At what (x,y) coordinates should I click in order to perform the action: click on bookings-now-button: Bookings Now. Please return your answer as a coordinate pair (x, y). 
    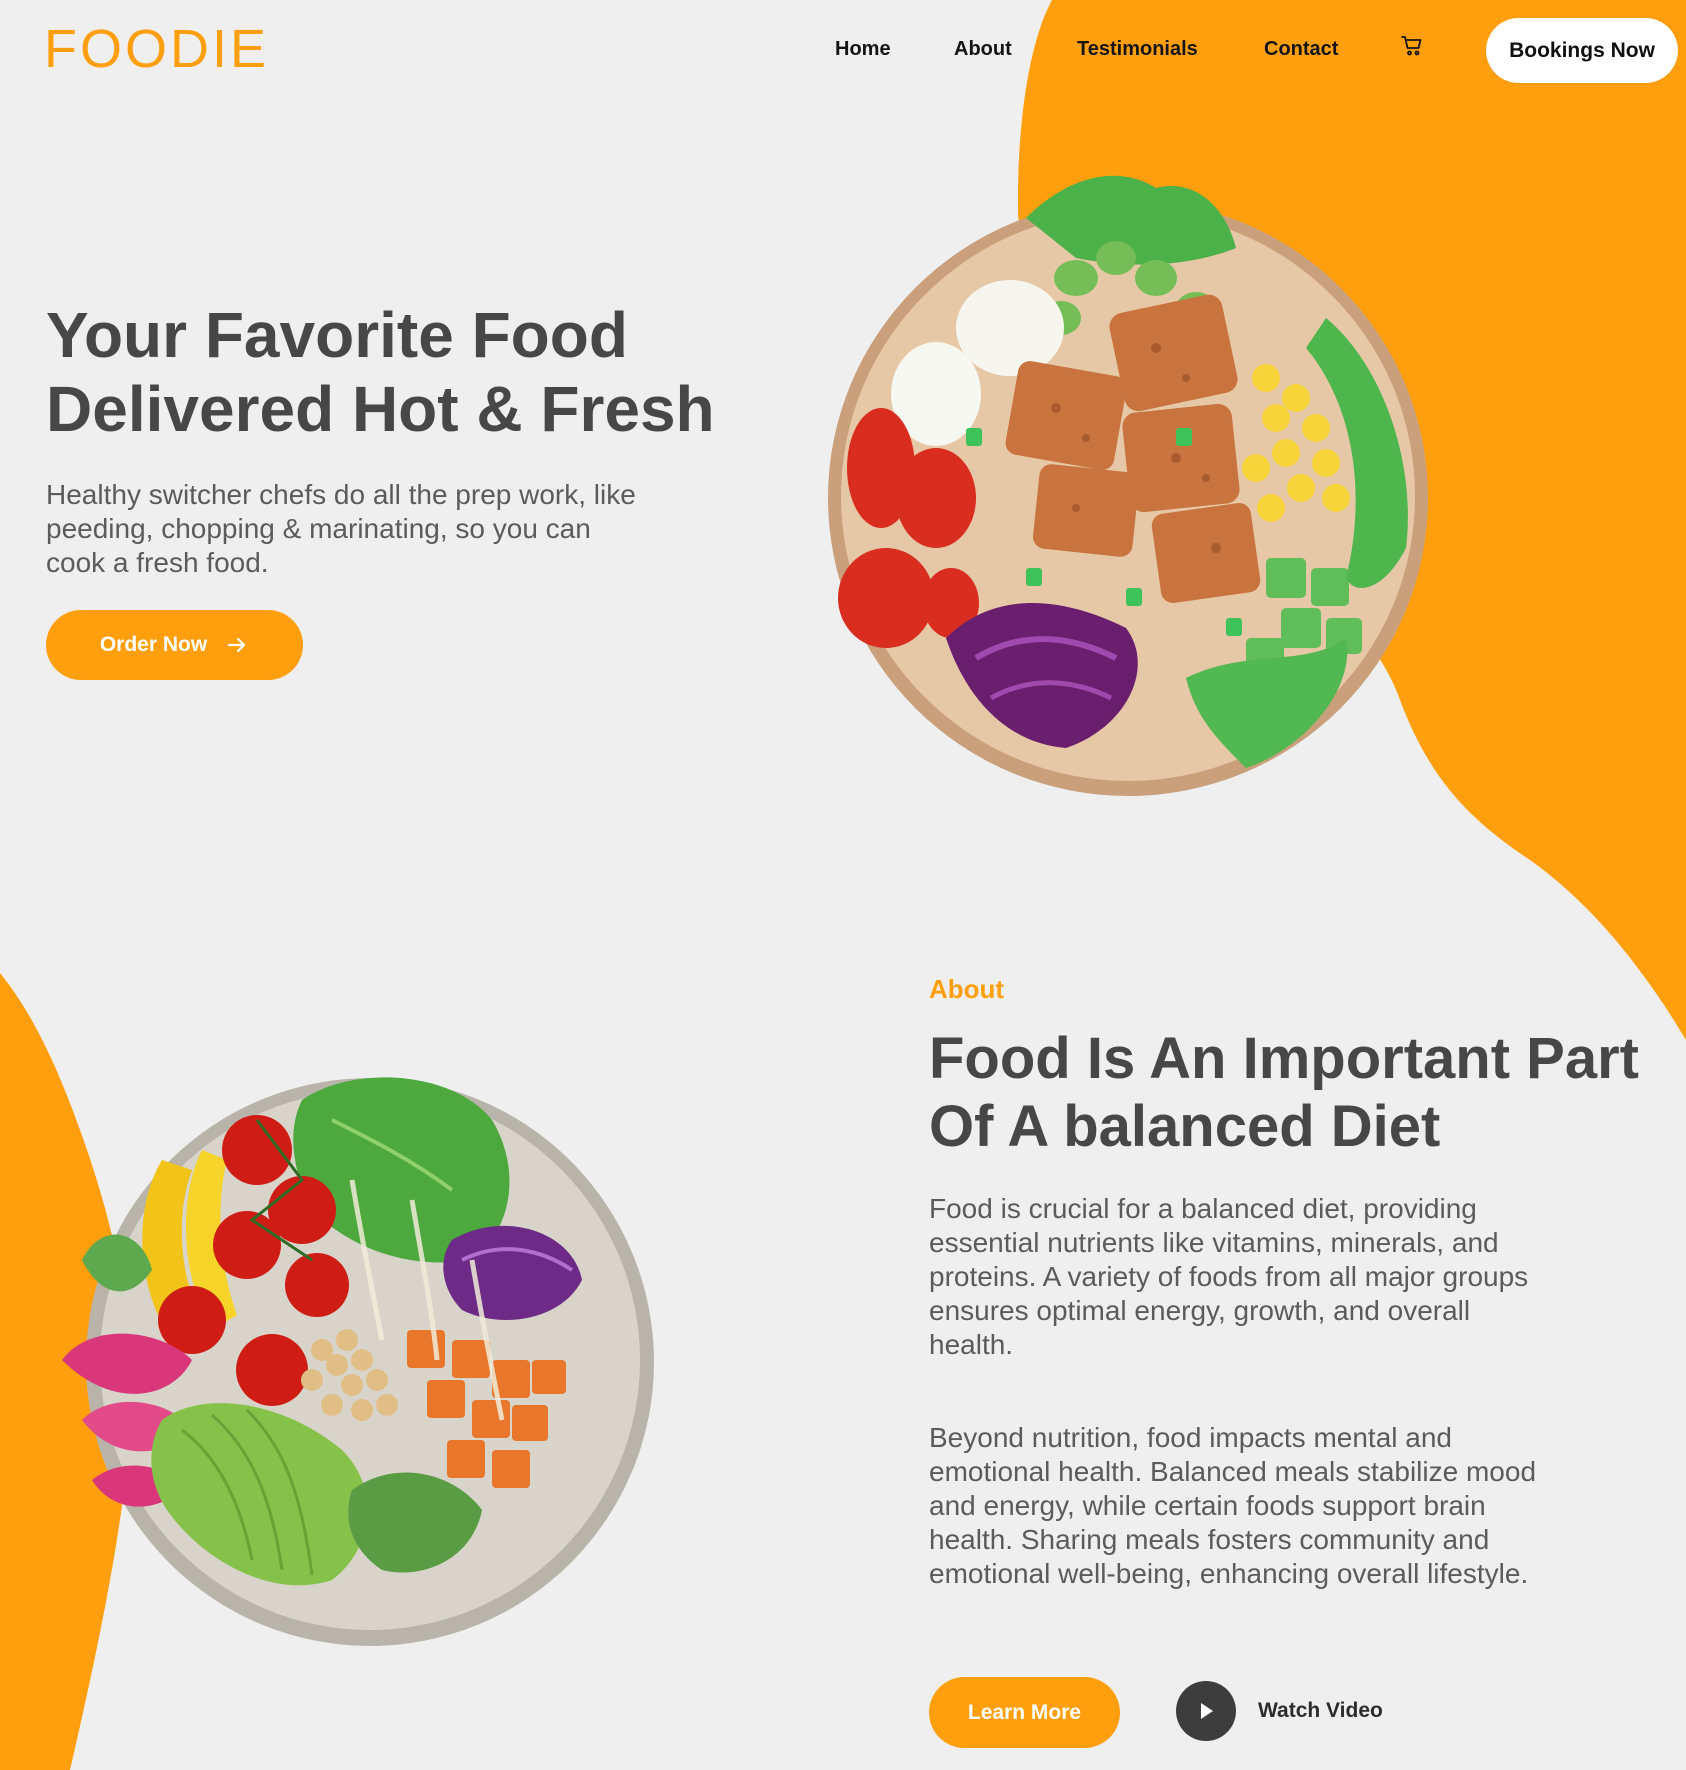
    Looking at the image, I should click on (1582, 50).